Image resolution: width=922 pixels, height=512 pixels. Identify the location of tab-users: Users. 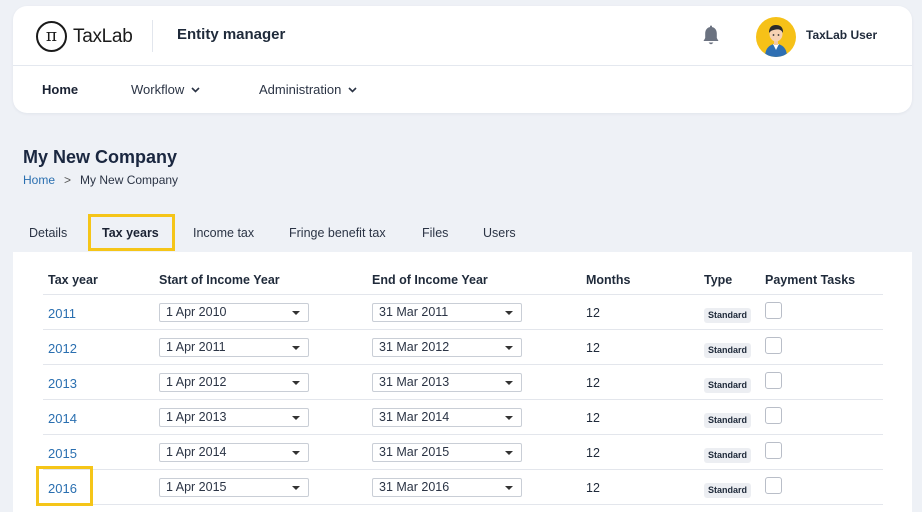
(499, 233).